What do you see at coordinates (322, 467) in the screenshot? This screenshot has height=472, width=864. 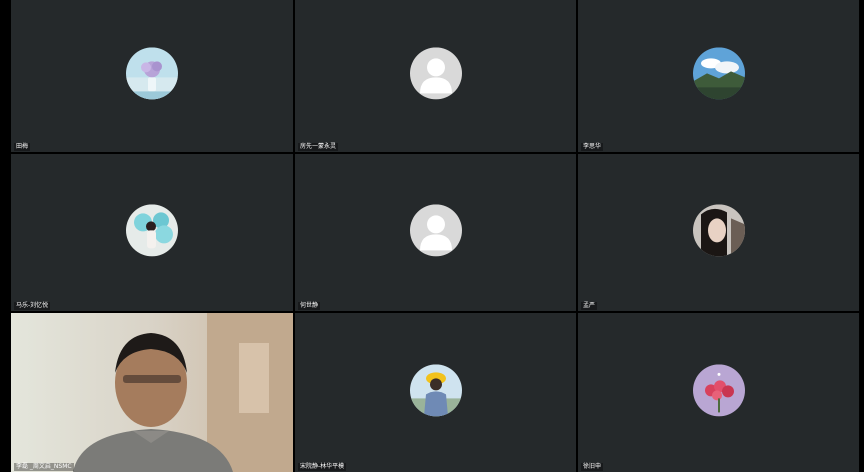 I see `participant-name: 宋院静-林华平模` at bounding box center [322, 467].